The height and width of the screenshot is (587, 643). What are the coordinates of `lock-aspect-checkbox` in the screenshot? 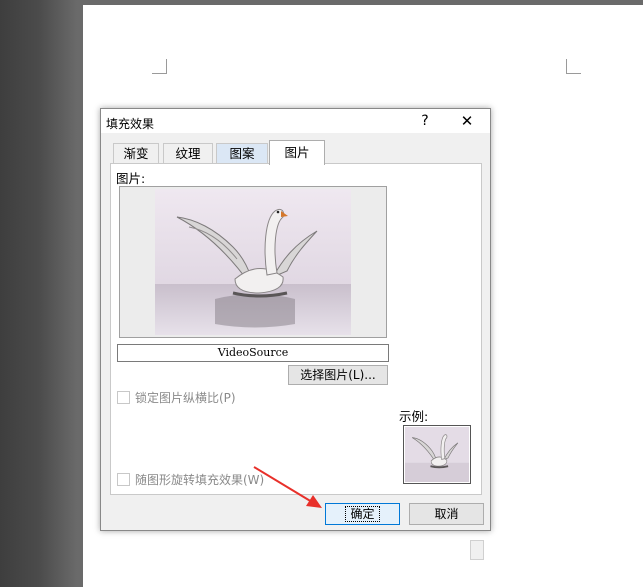 It's located at (123, 397).